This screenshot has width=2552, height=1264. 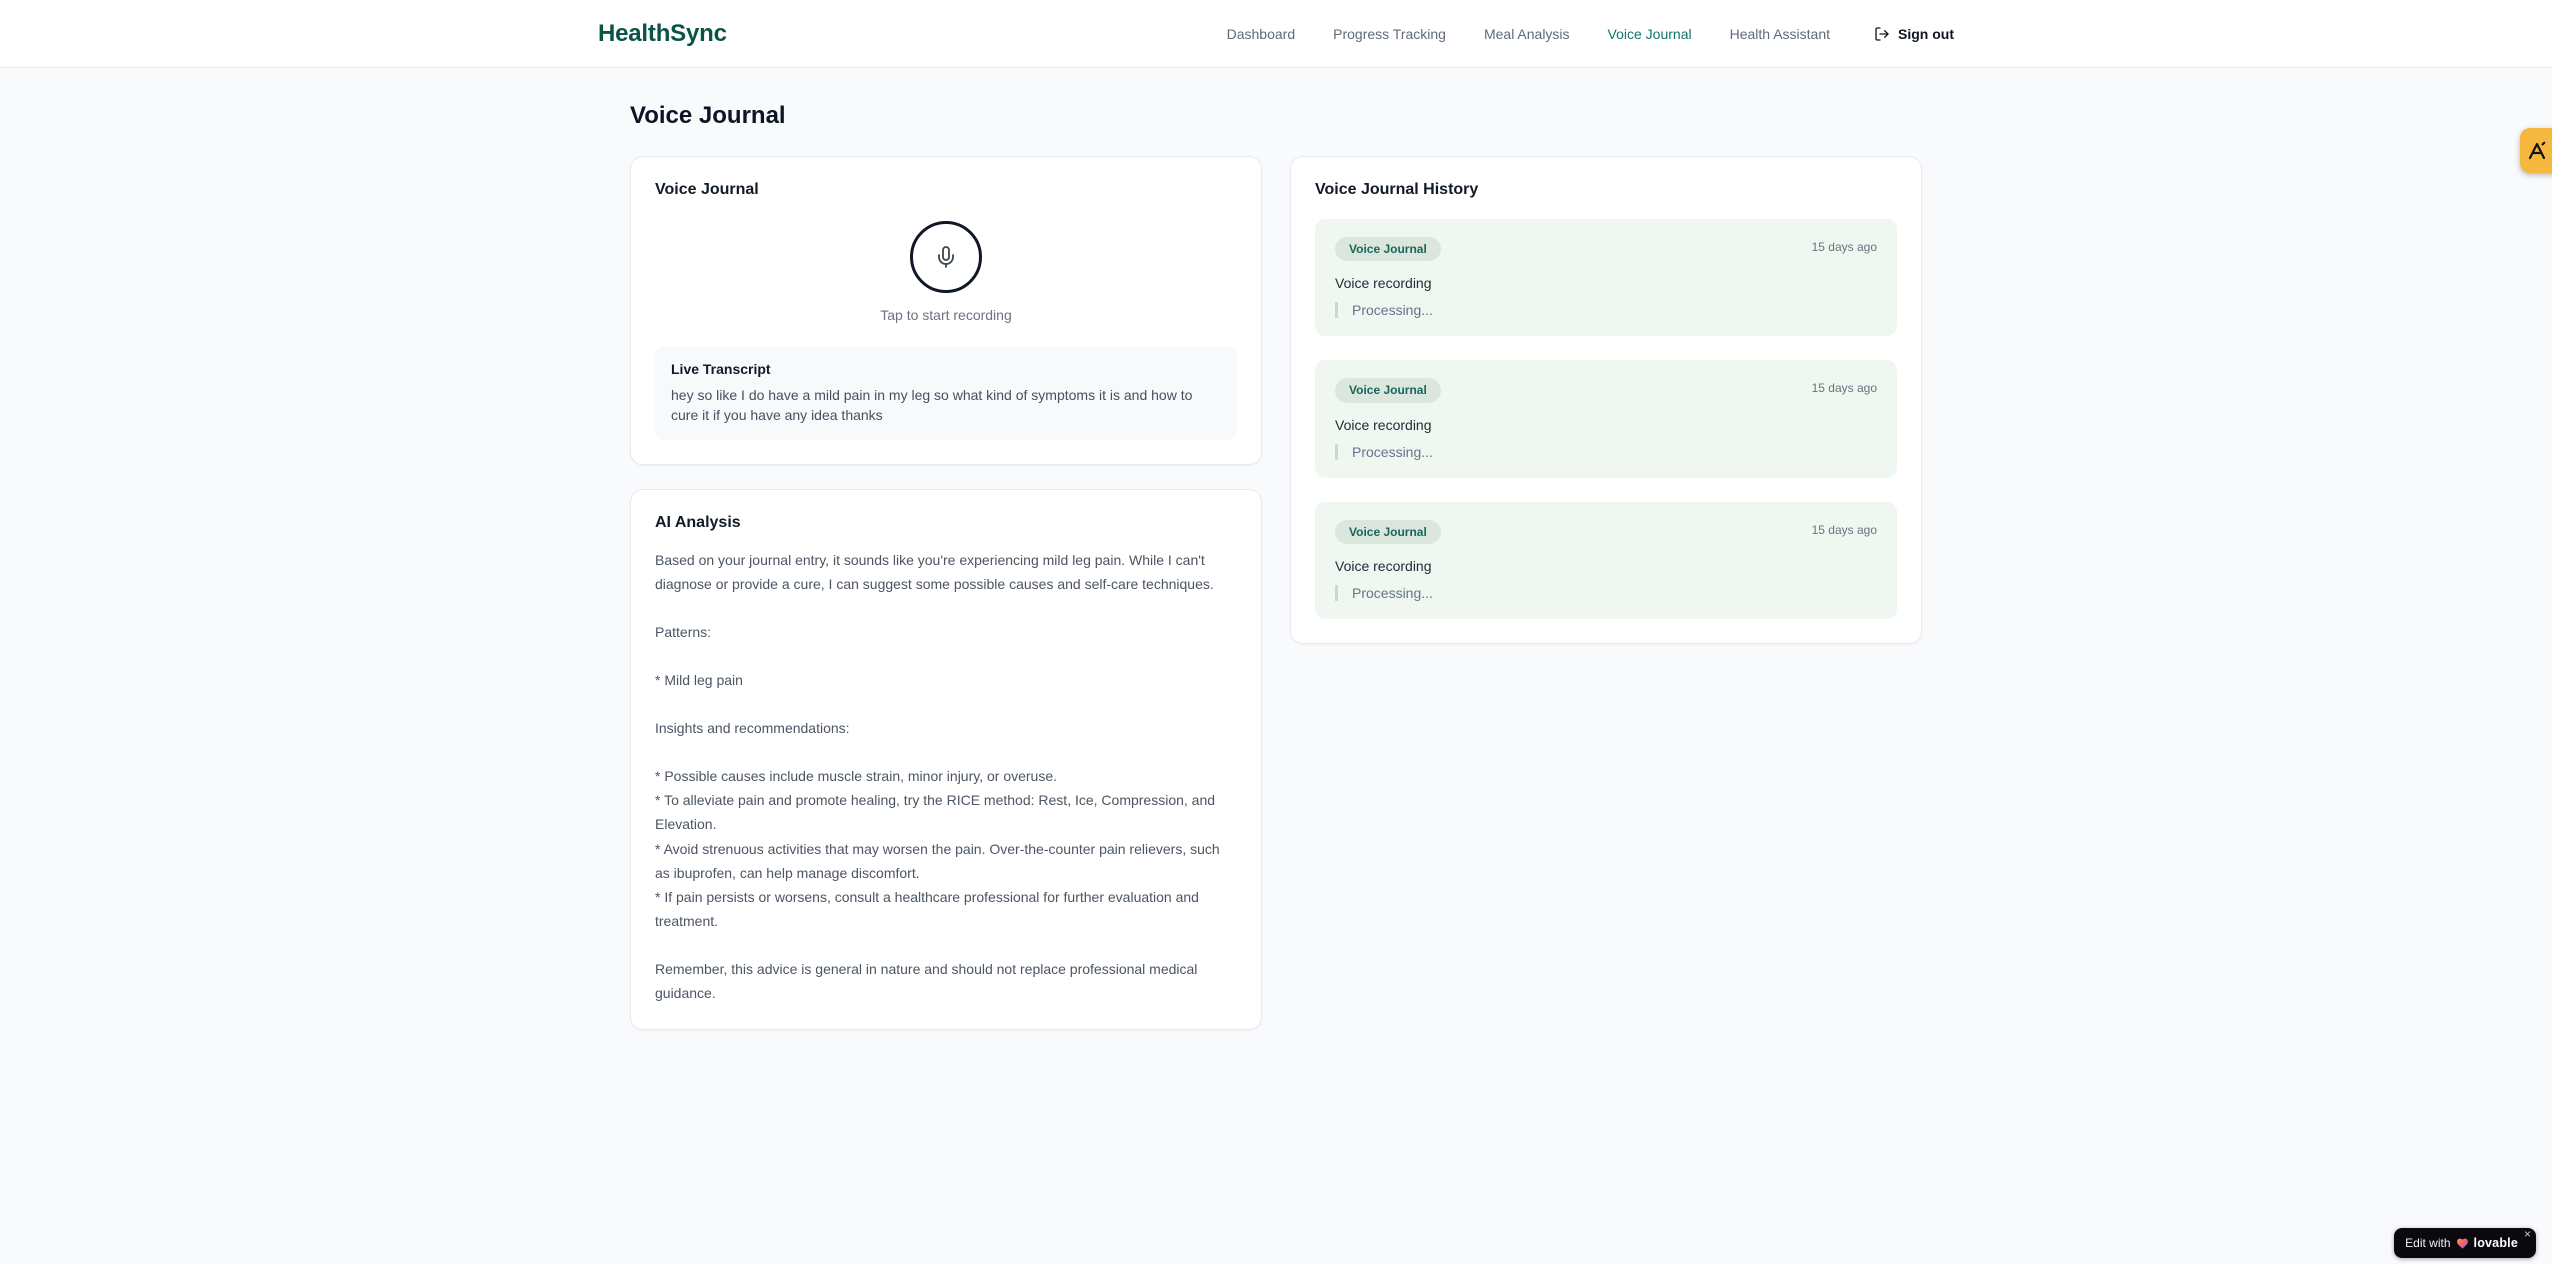 What do you see at coordinates (707, 189) in the screenshot?
I see `recorder-card-title: Voice Journal` at bounding box center [707, 189].